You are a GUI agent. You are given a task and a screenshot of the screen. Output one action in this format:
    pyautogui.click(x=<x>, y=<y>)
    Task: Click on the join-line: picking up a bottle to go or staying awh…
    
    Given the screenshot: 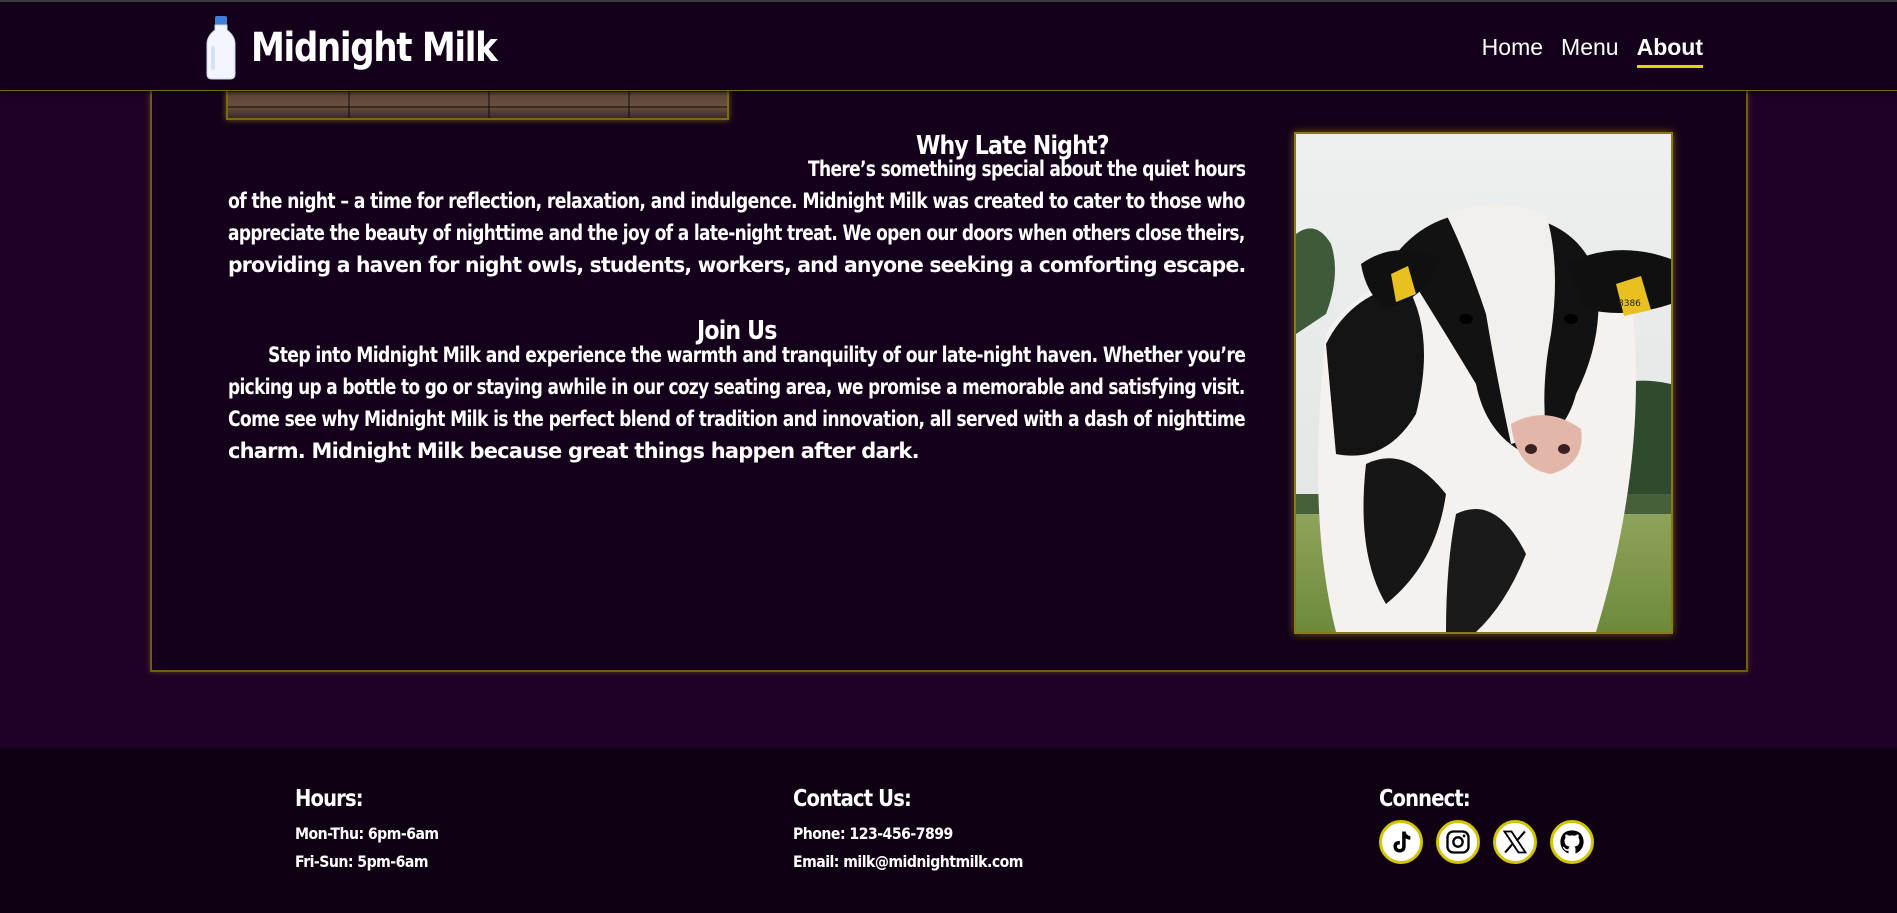 What is the action you would take?
    pyautogui.click(x=736, y=387)
    